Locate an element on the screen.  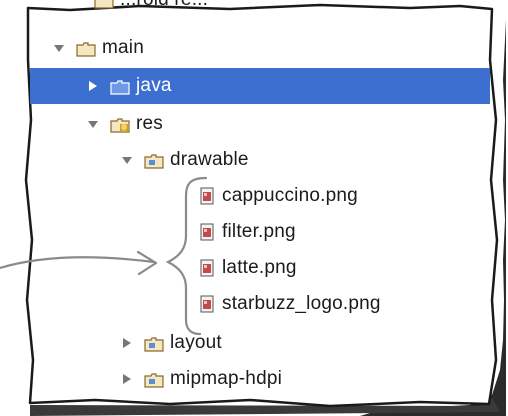
curly-brace is located at coordinates (186, 256).